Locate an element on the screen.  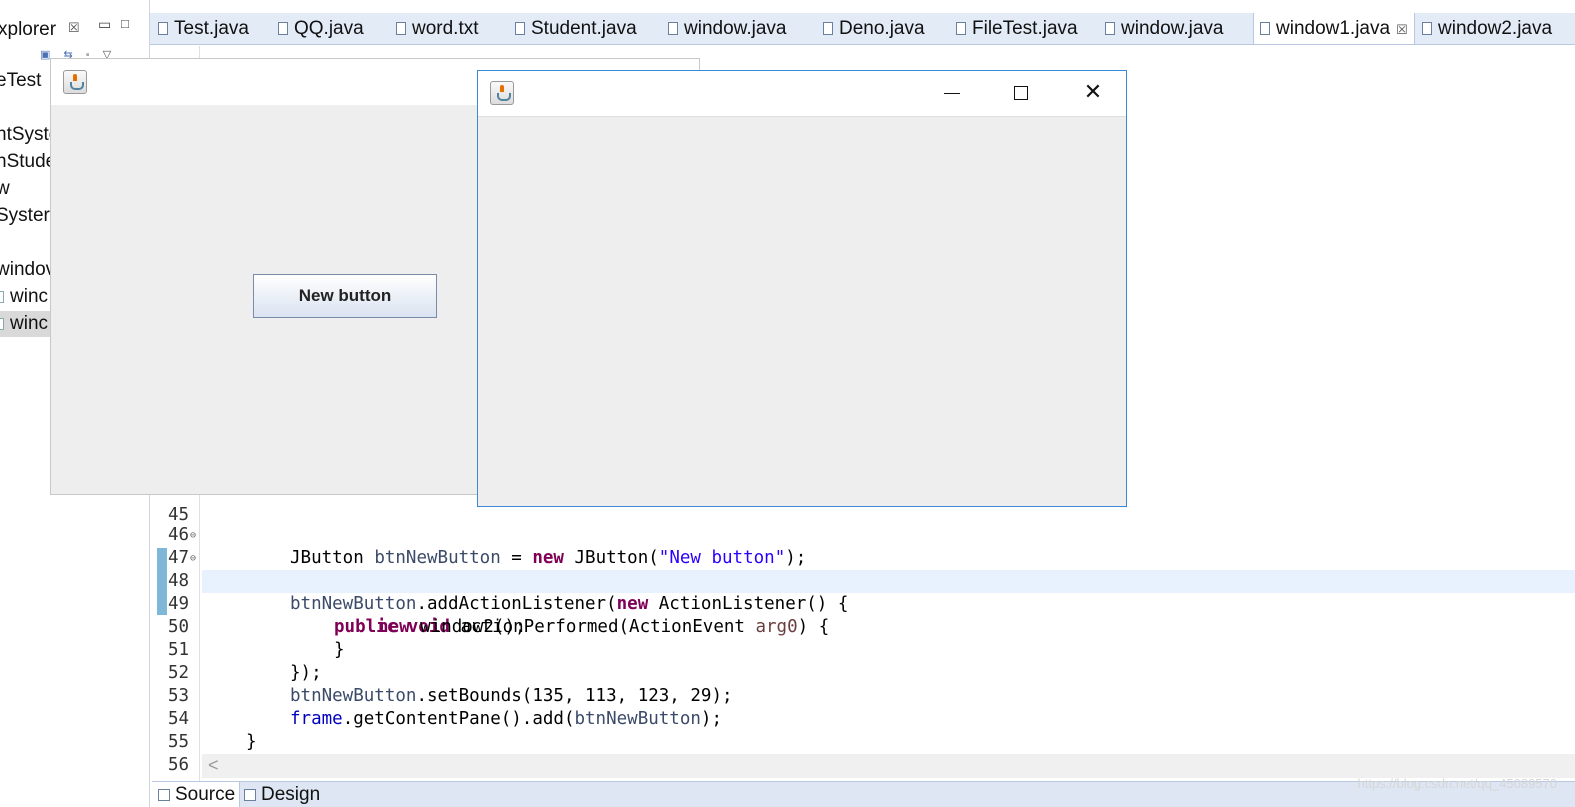
scroll-left-icon: < is located at coordinates (213, 765).